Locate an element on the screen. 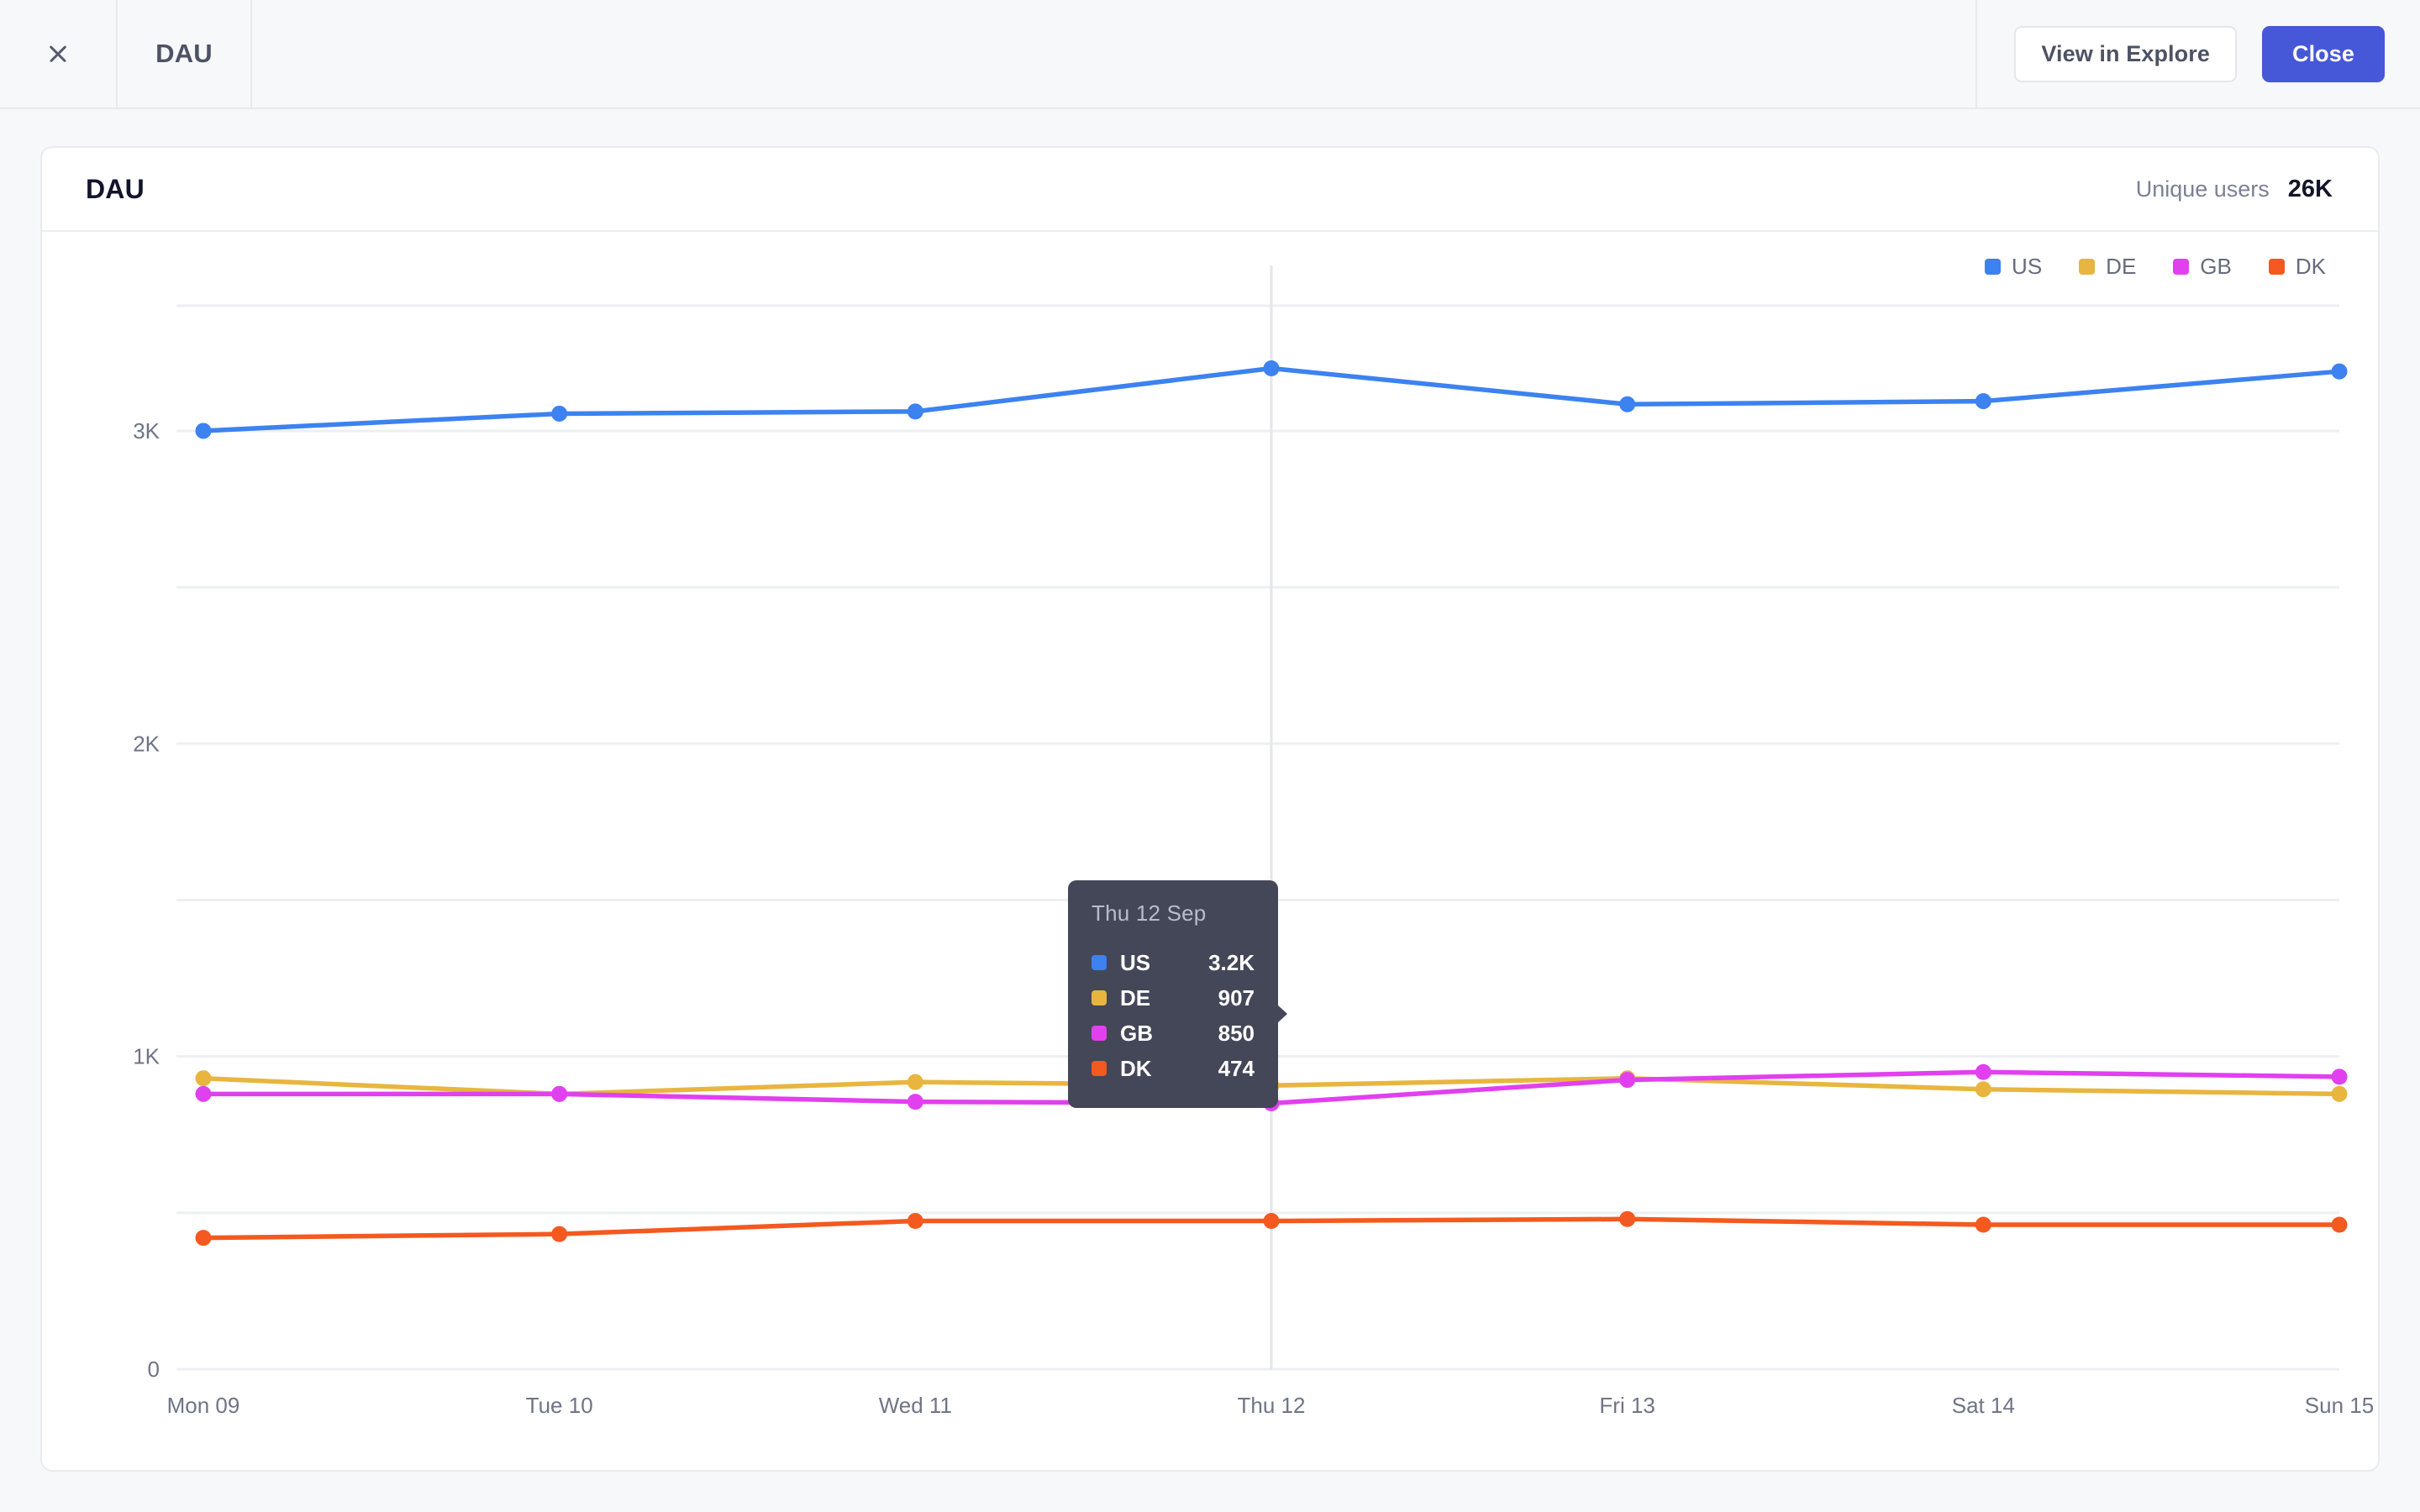 This screenshot has width=2420, height=1512. unique-users-kpi: Unique users 26K is located at coordinates (2234, 189).